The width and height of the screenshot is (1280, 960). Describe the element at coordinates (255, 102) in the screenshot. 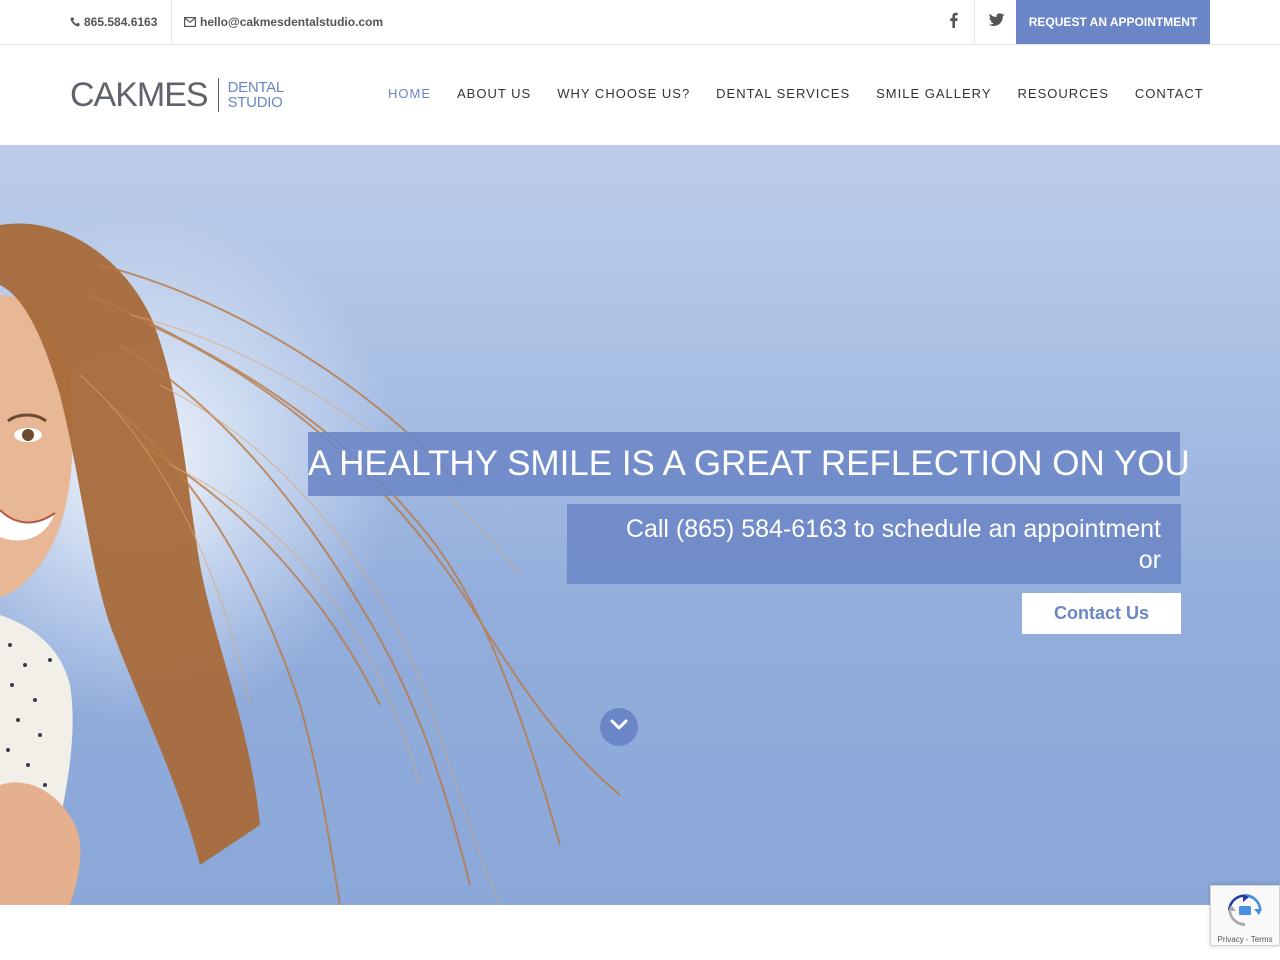

I see `logo-sub-line-2: STUDIO` at that location.